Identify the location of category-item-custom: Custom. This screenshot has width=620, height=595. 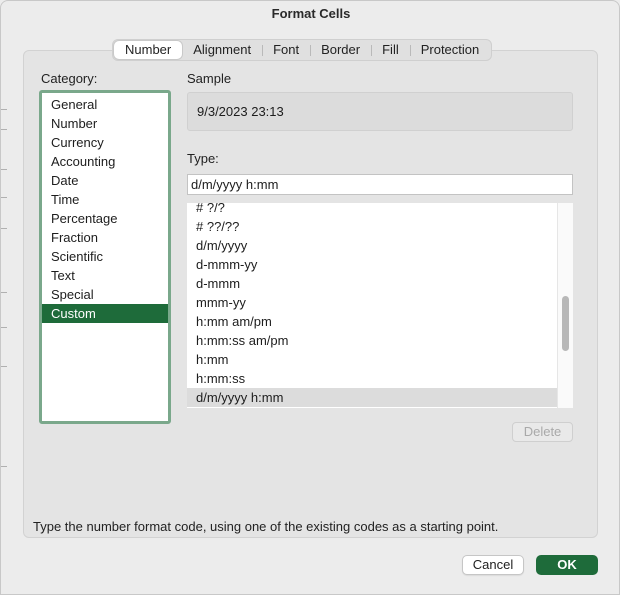
(105, 313).